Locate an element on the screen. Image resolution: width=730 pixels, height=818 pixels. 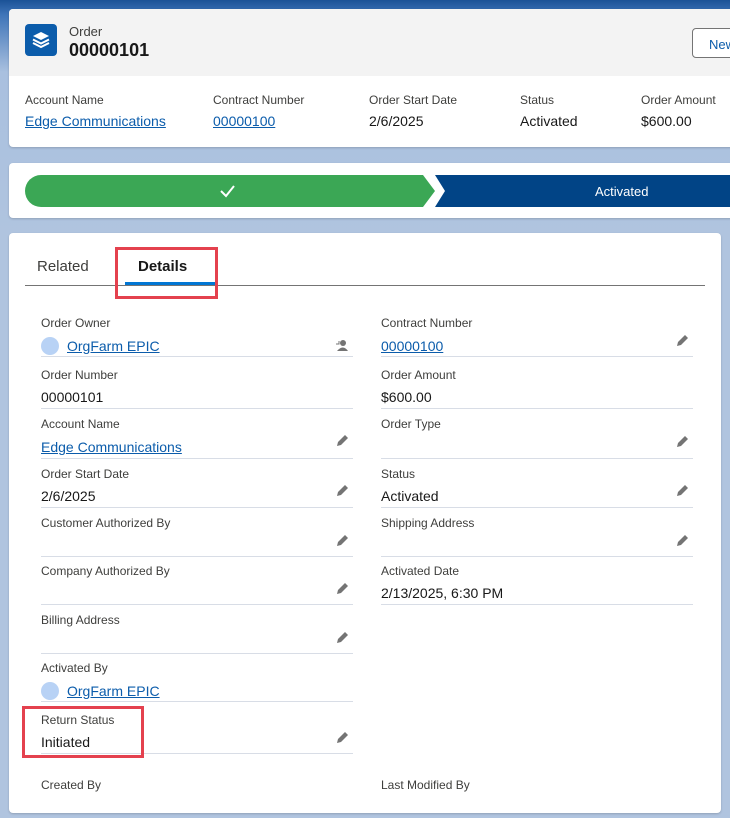
field-label: Order Type is located at coordinates (411, 424).